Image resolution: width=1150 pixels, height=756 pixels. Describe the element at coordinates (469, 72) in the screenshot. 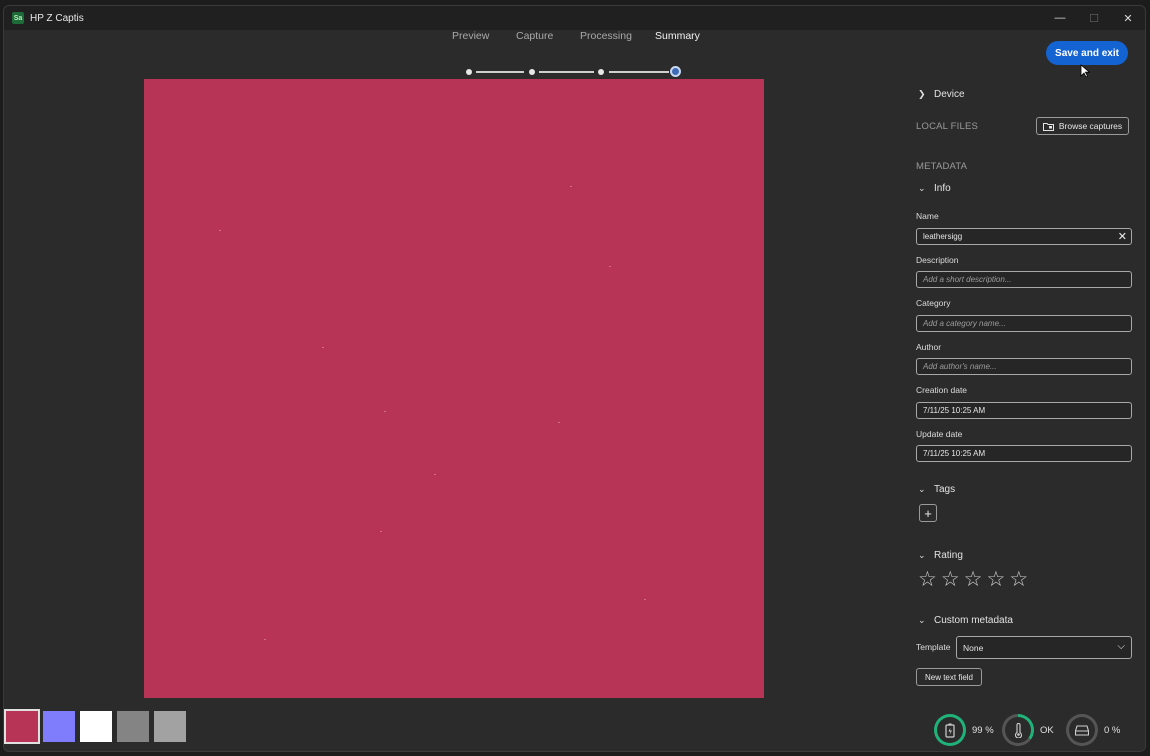

I see `step-dot-preview` at that location.